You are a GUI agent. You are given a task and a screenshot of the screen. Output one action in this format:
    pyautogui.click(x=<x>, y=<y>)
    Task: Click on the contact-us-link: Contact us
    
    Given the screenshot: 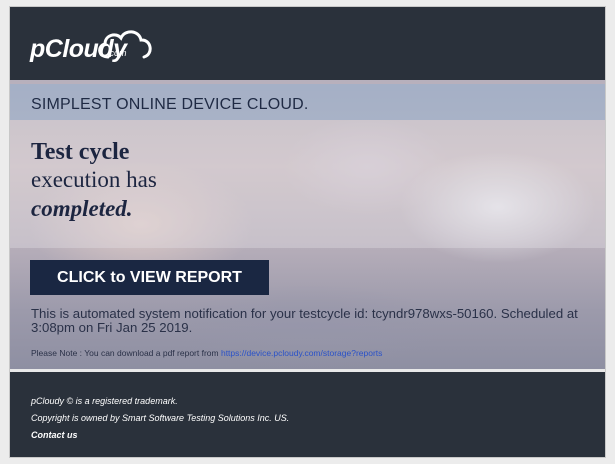 What is the action you would take?
    pyautogui.click(x=54, y=435)
    